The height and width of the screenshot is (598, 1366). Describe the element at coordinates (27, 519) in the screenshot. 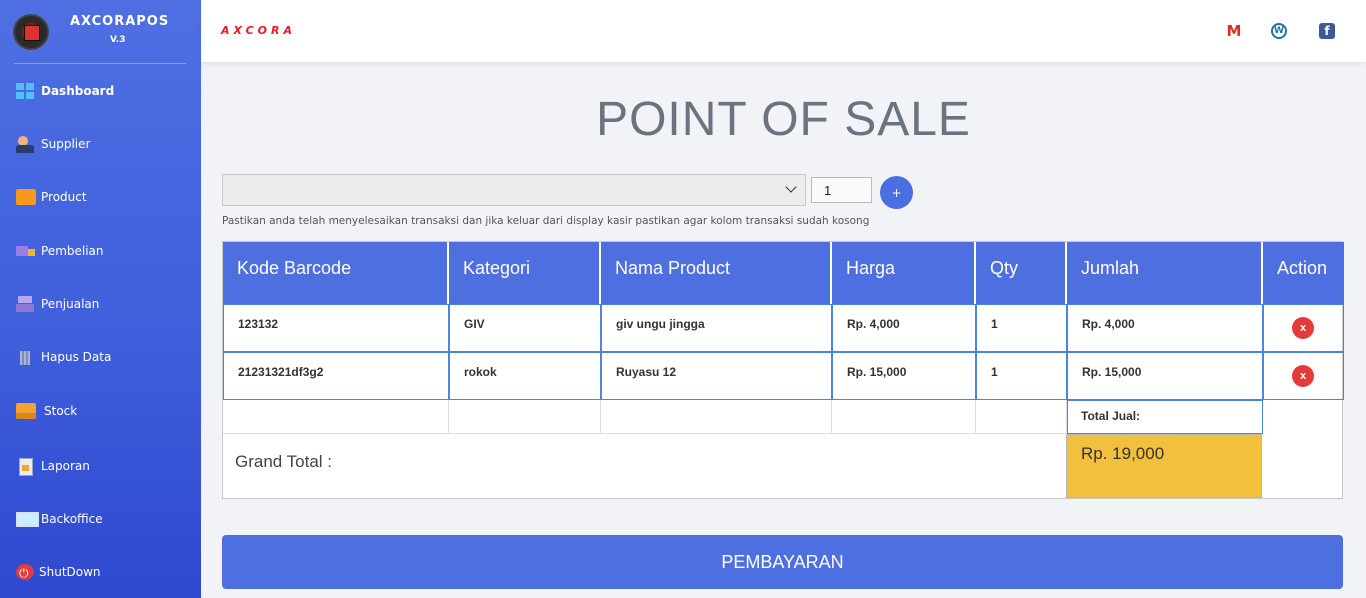

I see `monitor-icon` at that location.